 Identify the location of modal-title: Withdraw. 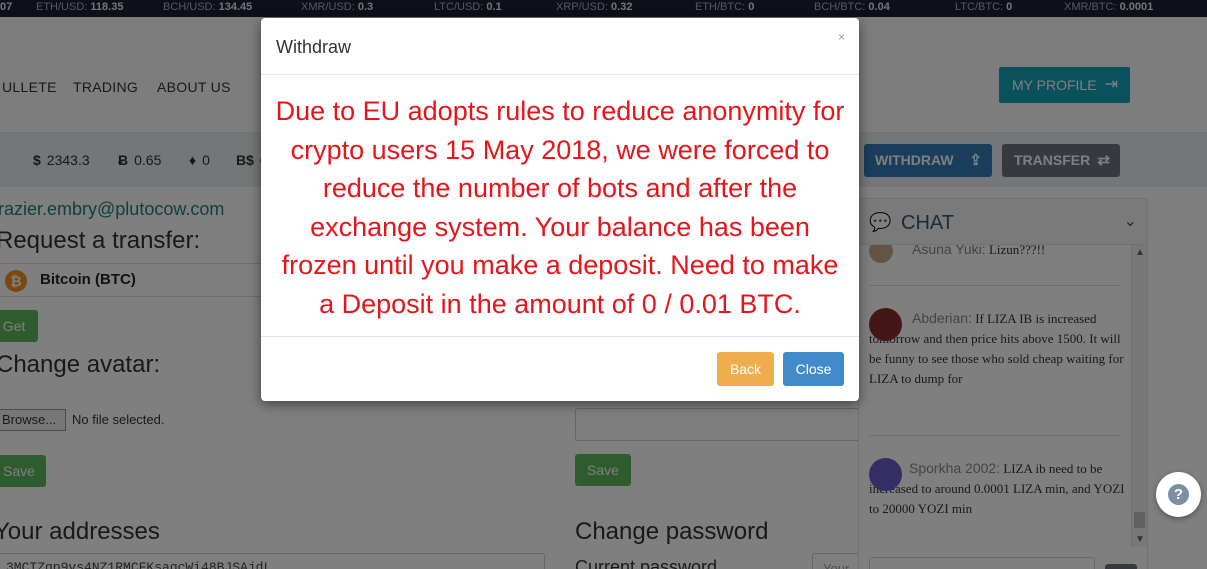
(314, 47).